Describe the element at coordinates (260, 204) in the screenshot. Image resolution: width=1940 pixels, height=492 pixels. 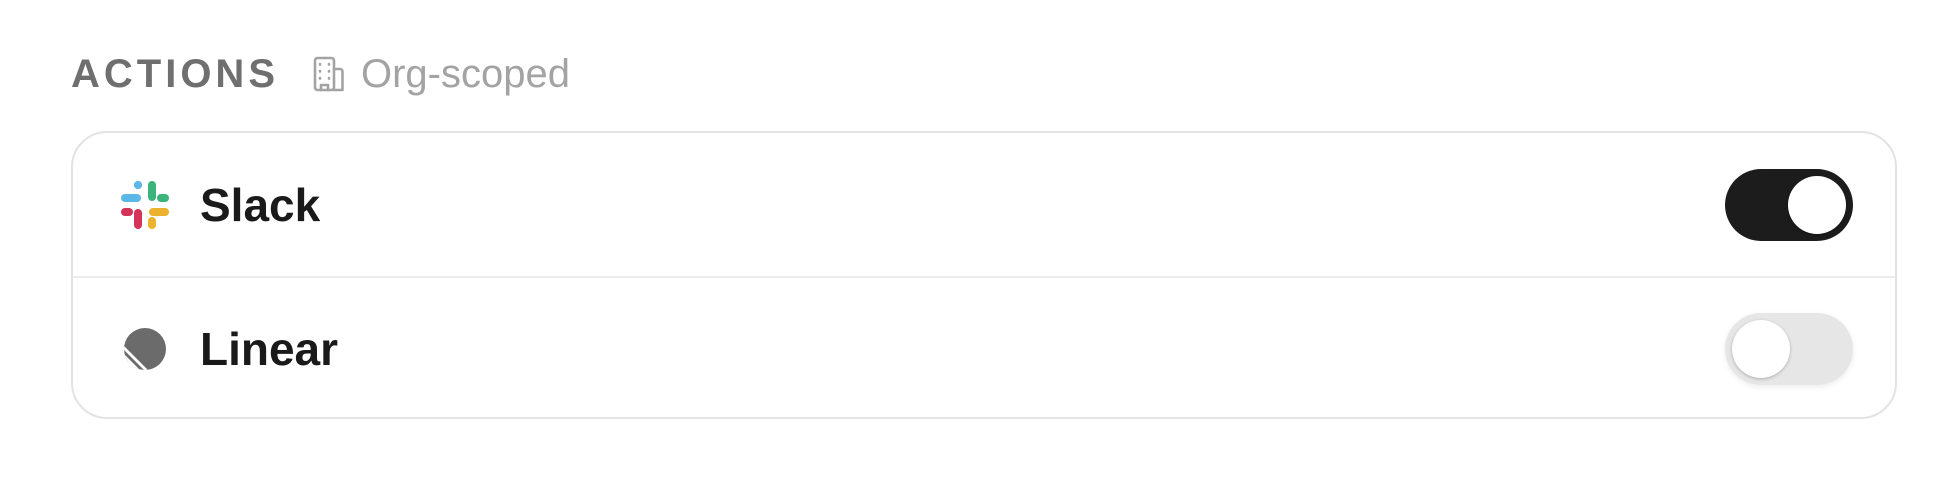
I see `app-name-slack: Slack` at that location.